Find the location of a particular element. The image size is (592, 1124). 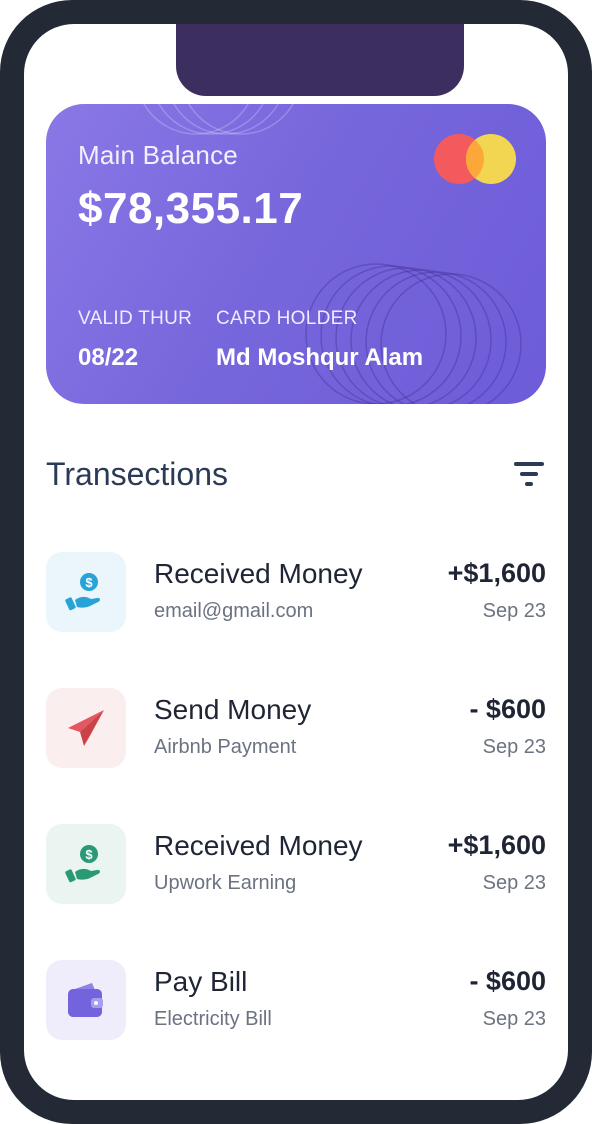

paper-plane-icon is located at coordinates (86, 728).